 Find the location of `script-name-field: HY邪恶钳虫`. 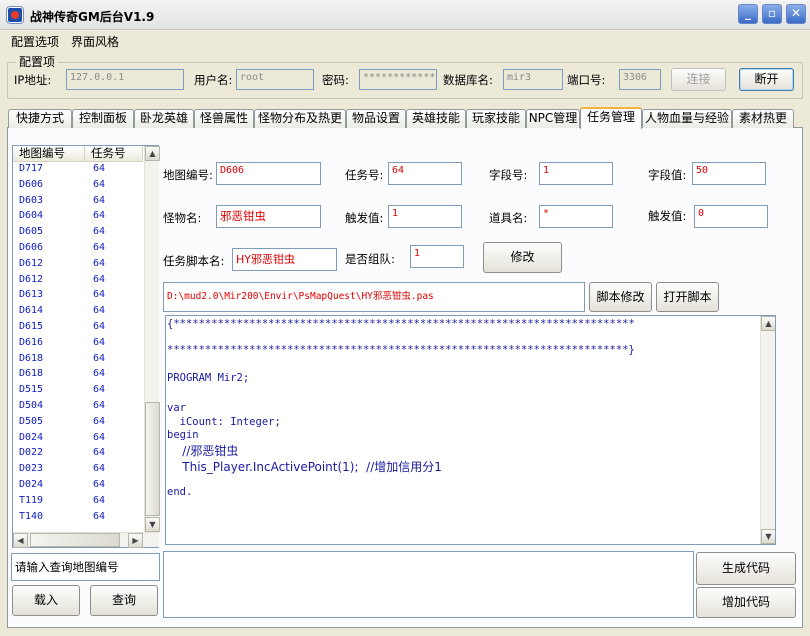

script-name-field: HY邪恶钳虫 is located at coordinates (284, 259).